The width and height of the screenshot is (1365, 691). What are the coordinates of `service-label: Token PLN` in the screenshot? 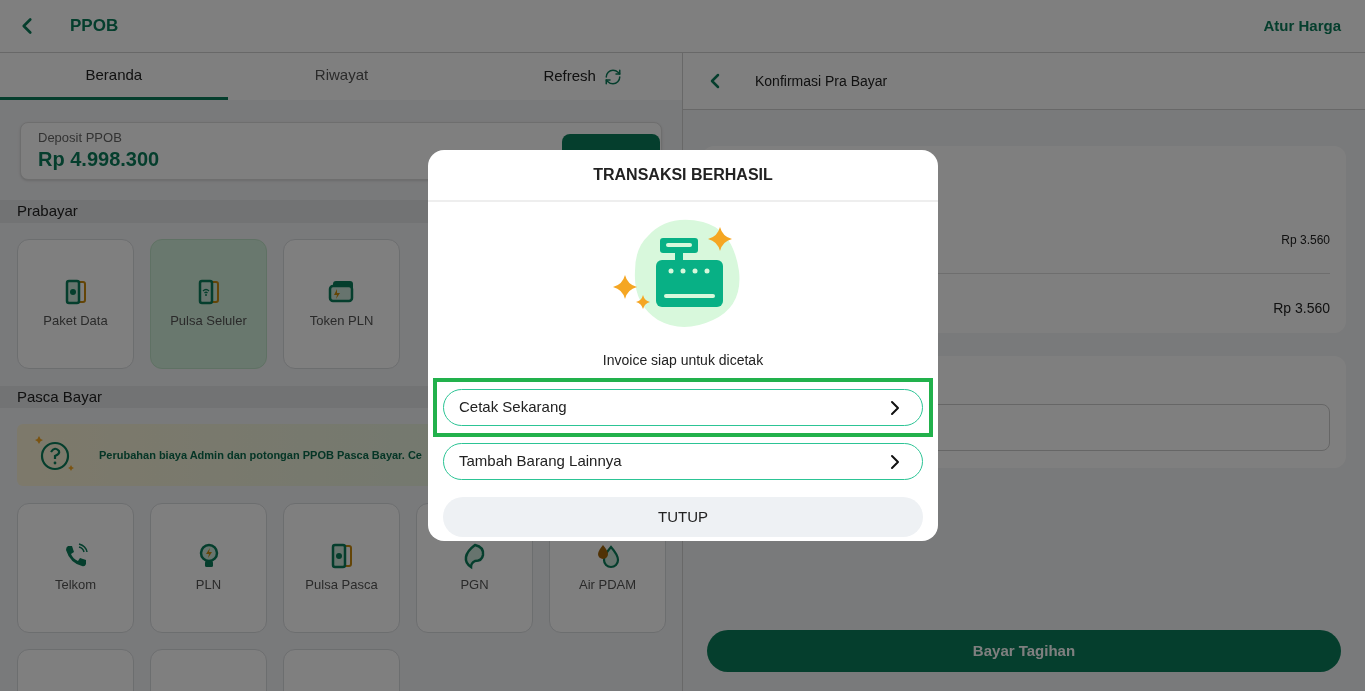 It's located at (341, 320).